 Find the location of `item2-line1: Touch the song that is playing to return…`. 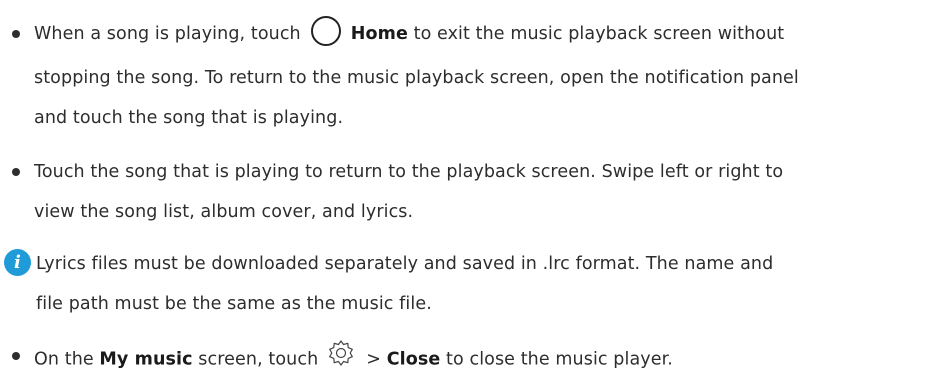

item2-line1: Touch the song that is playing to return… is located at coordinates (409, 172).